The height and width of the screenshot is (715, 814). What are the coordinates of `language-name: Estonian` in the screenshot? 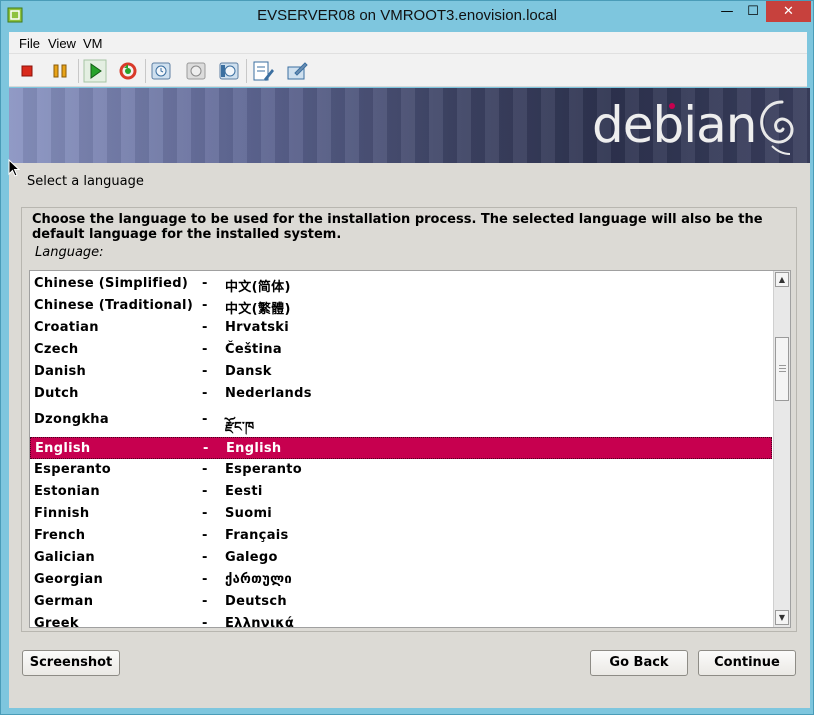 It's located at (67, 491).